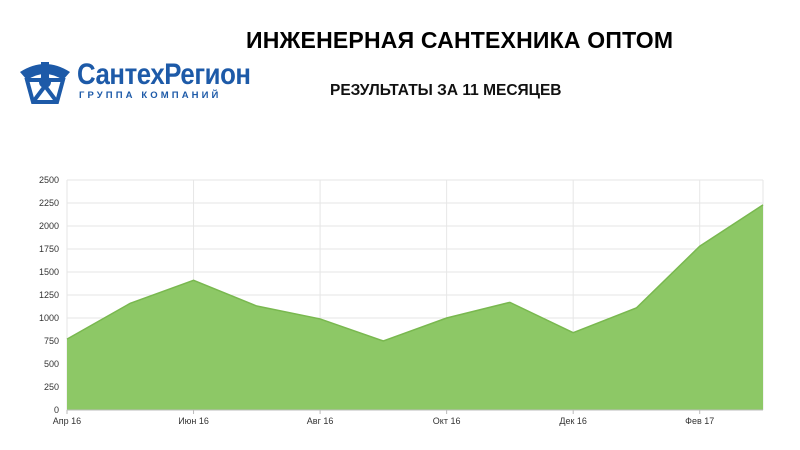 Image resolution: width=800 pixels, height=450 pixels. Describe the element at coordinates (49, 295) in the screenshot. I see `y-tick-label: 1250` at that location.